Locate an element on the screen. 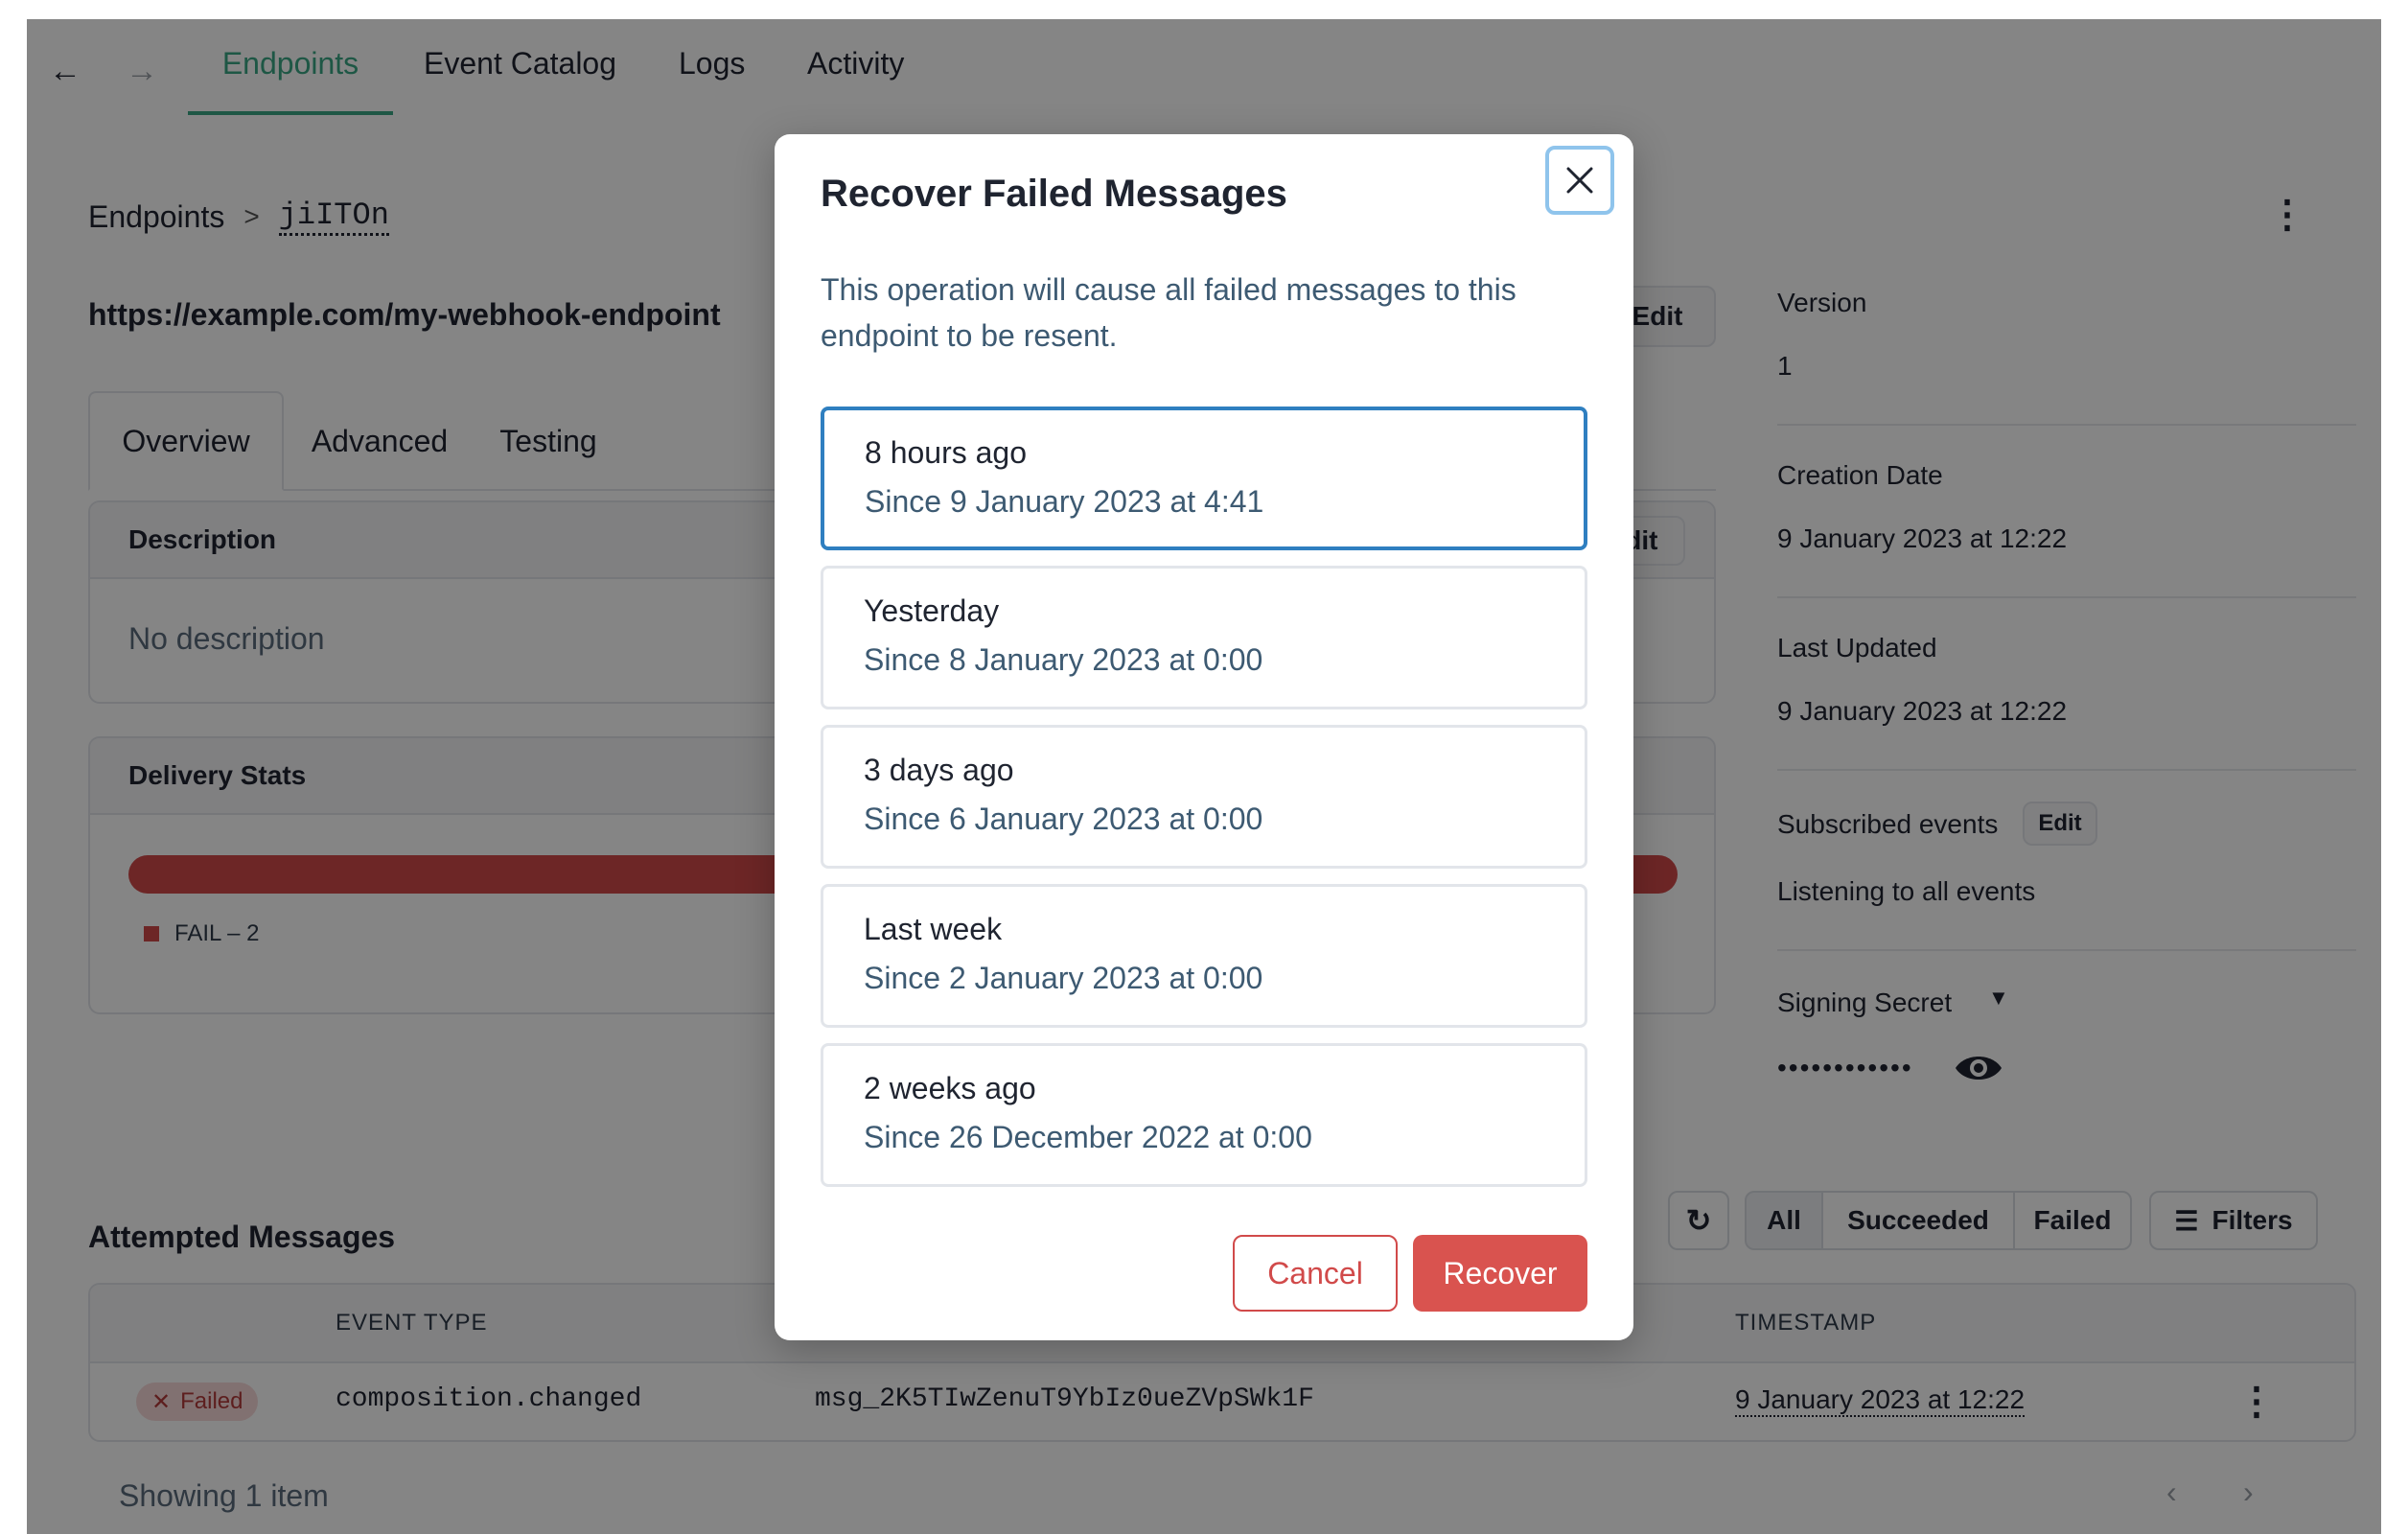 The height and width of the screenshot is (1534, 2408). option-yesterday: Yesterday Since 8 January 2023 at 0:00 is located at coordinates (1204, 637).